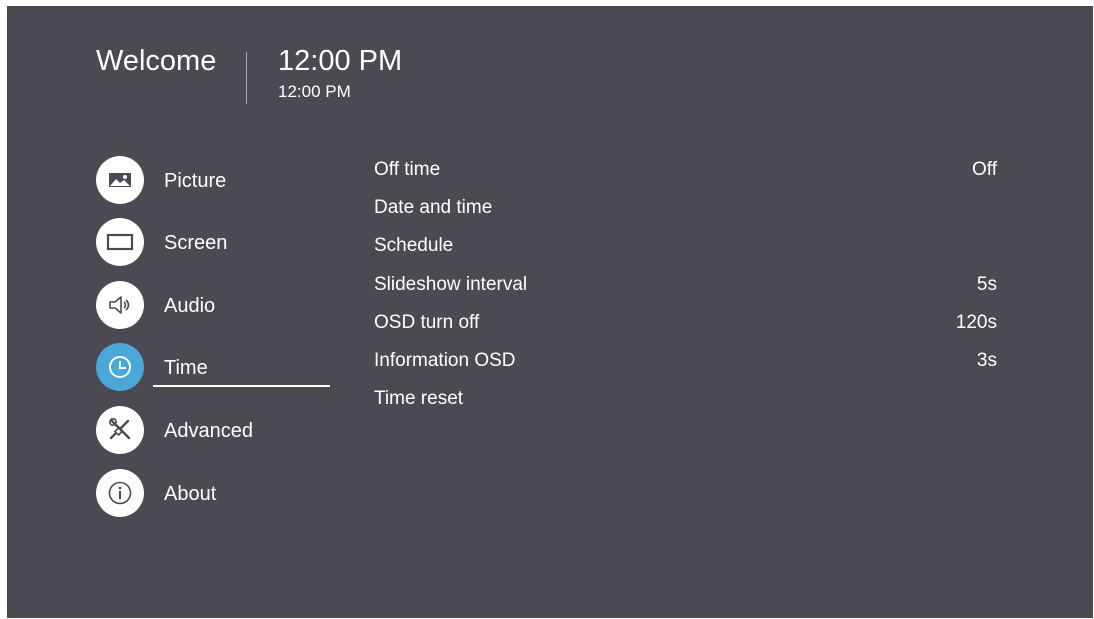 This screenshot has height=619, width=1094. What do you see at coordinates (246, 78) in the screenshot?
I see `header-divider` at bounding box center [246, 78].